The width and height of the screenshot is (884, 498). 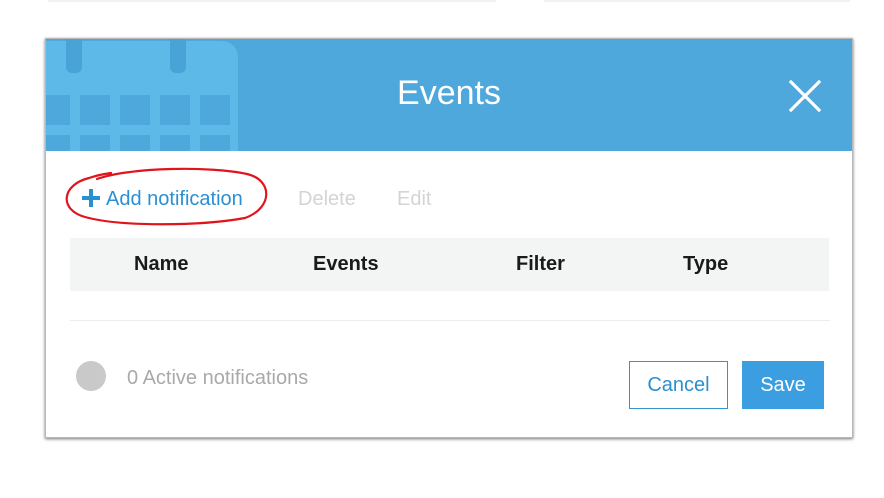 I want to click on dialog-title: Events, so click(x=449, y=93).